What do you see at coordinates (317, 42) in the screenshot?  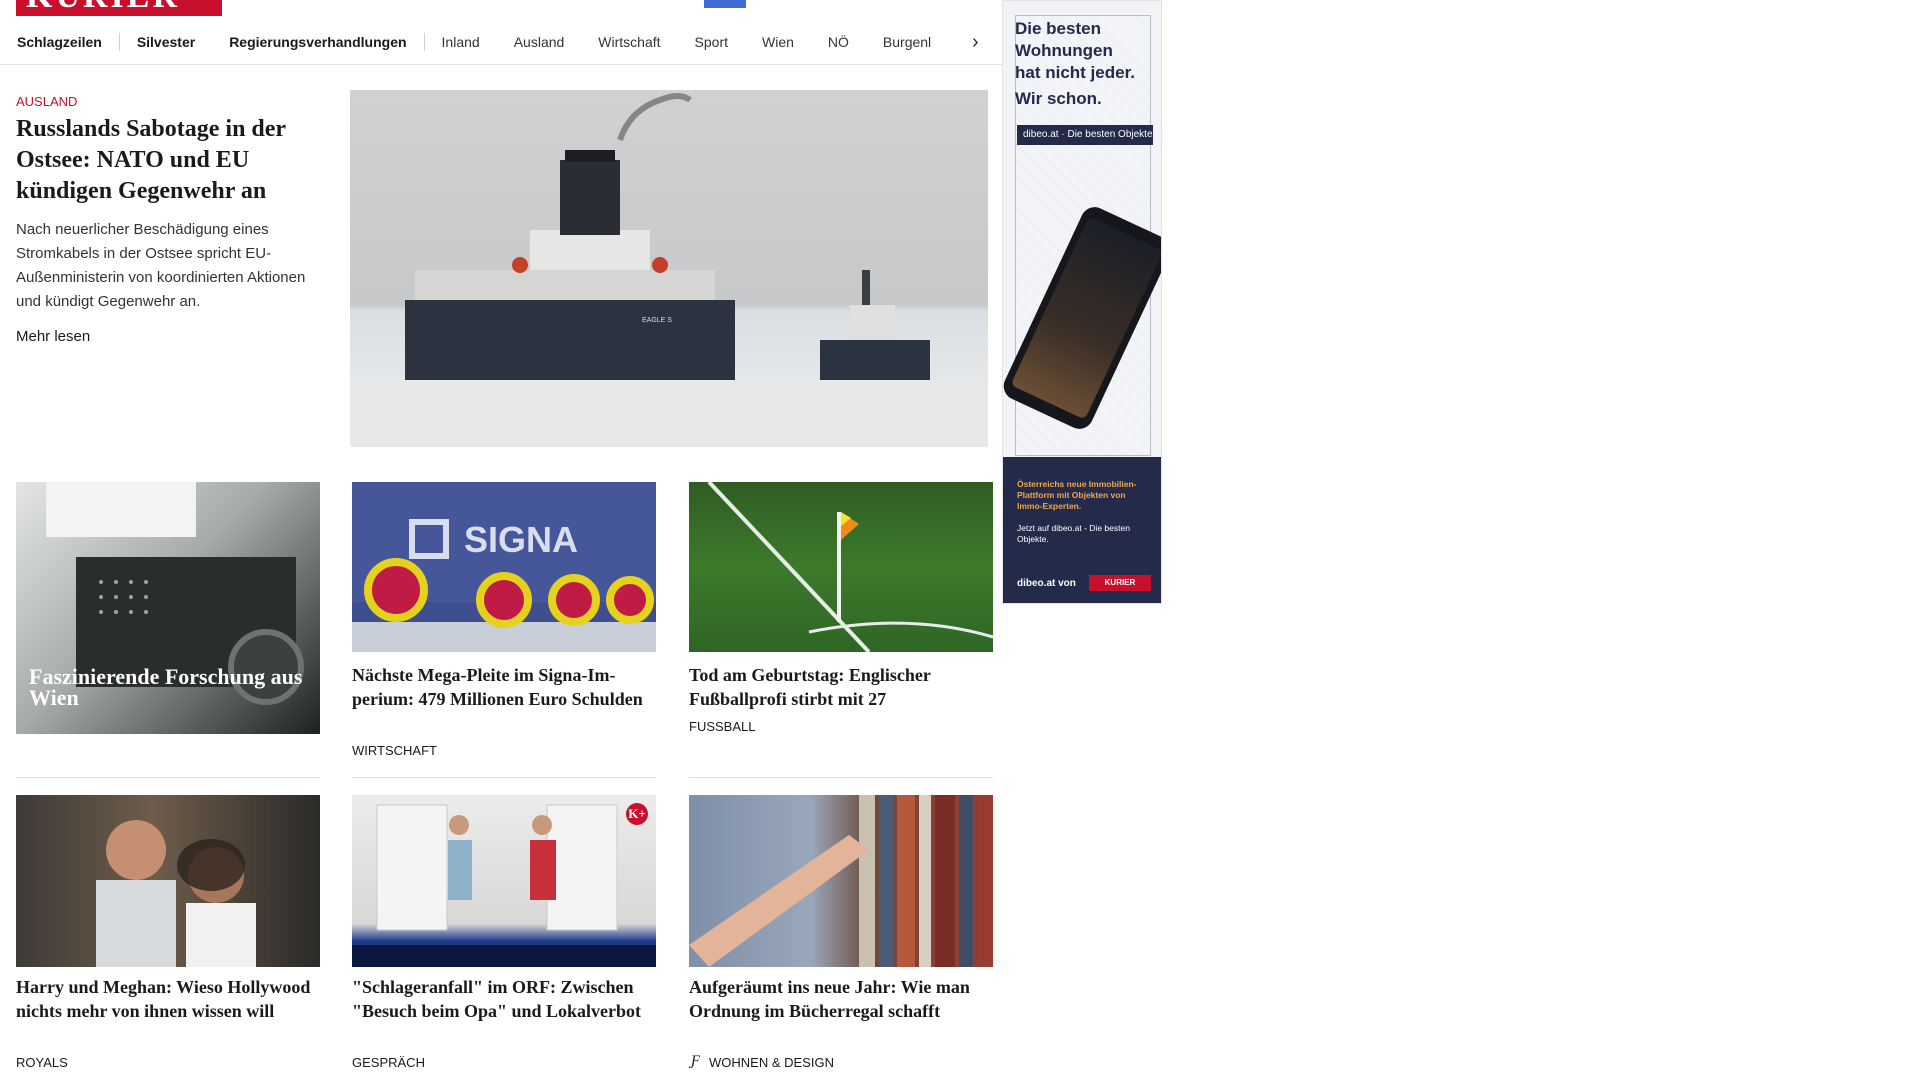 I see `nav-item-regierungsverhandlungen: Regierungsverhandlungen` at bounding box center [317, 42].